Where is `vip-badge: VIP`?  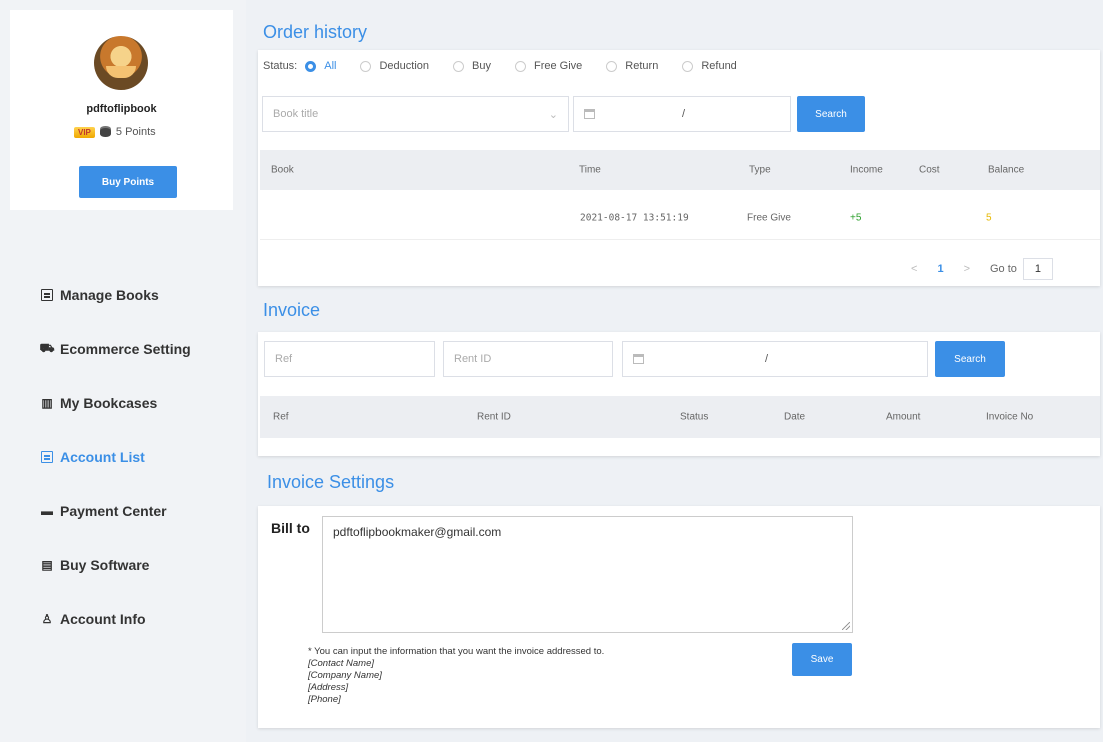
vip-badge: VIP is located at coordinates (84, 132).